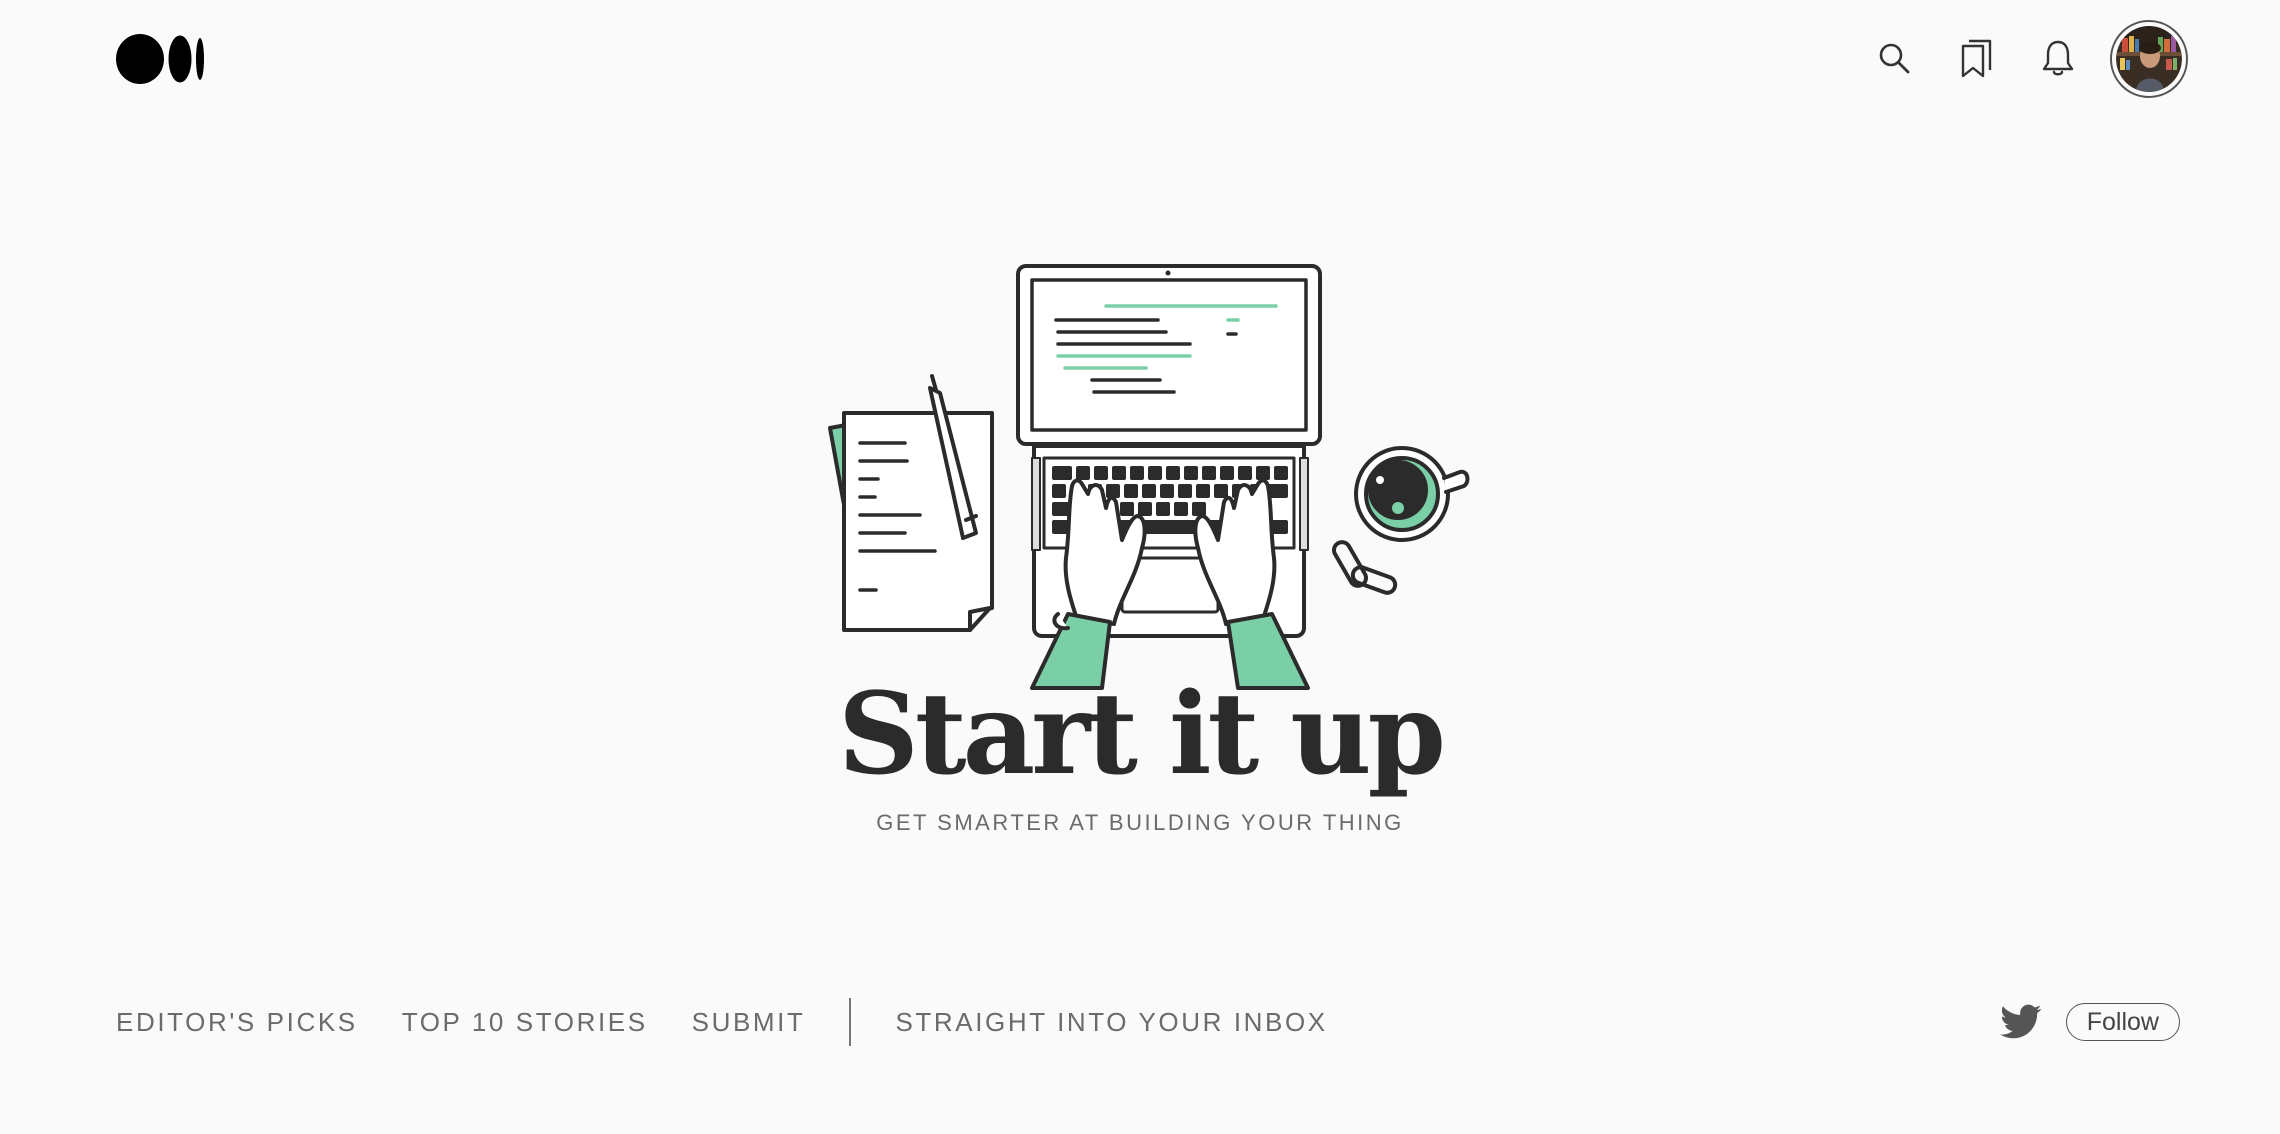 The image size is (2280, 1134). Describe the element at coordinates (2020, 1022) in the screenshot. I see `twitter-icon` at that location.